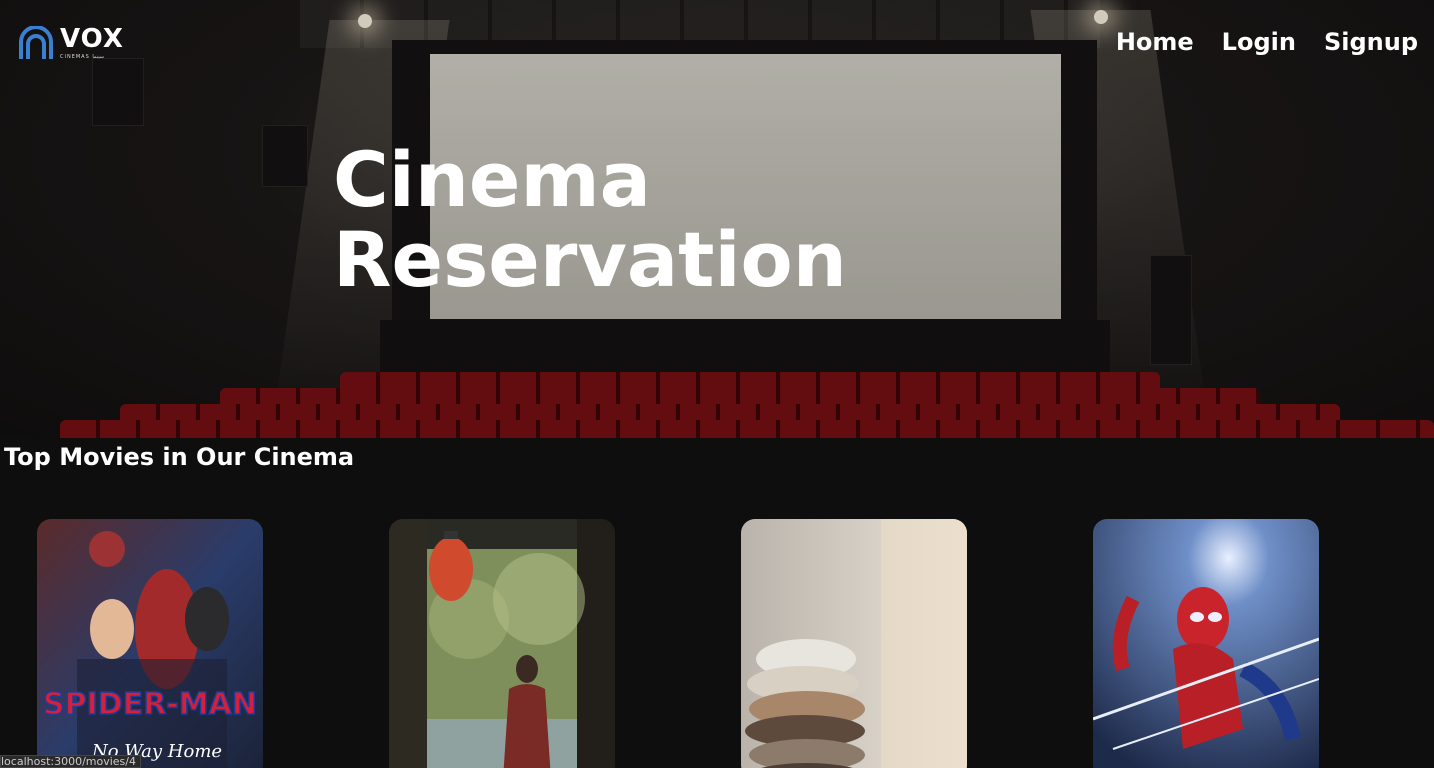 This screenshot has height=768, width=1434. Describe the element at coordinates (492, 179) in the screenshot. I see `hero-title-line1: Cinema` at that location.